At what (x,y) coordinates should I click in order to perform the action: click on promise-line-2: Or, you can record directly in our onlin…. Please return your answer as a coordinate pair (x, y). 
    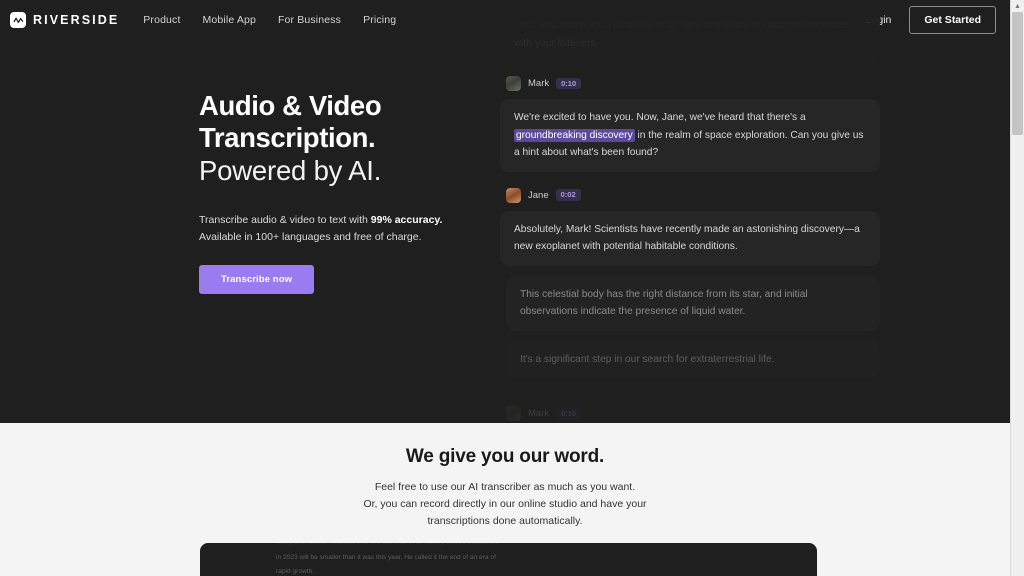
    Looking at the image, I should click on (505, 504).